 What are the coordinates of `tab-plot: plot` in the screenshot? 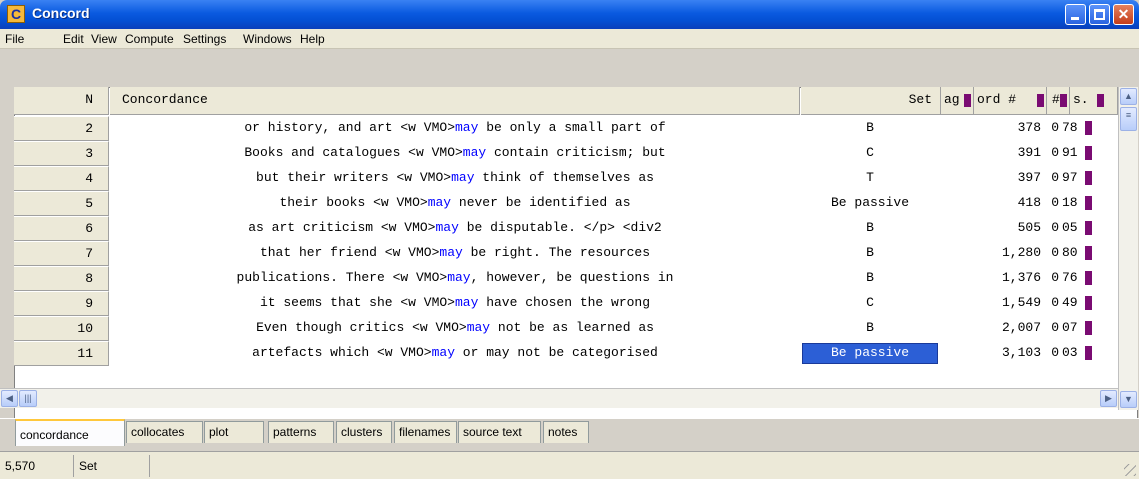 It's located at (234, 432).